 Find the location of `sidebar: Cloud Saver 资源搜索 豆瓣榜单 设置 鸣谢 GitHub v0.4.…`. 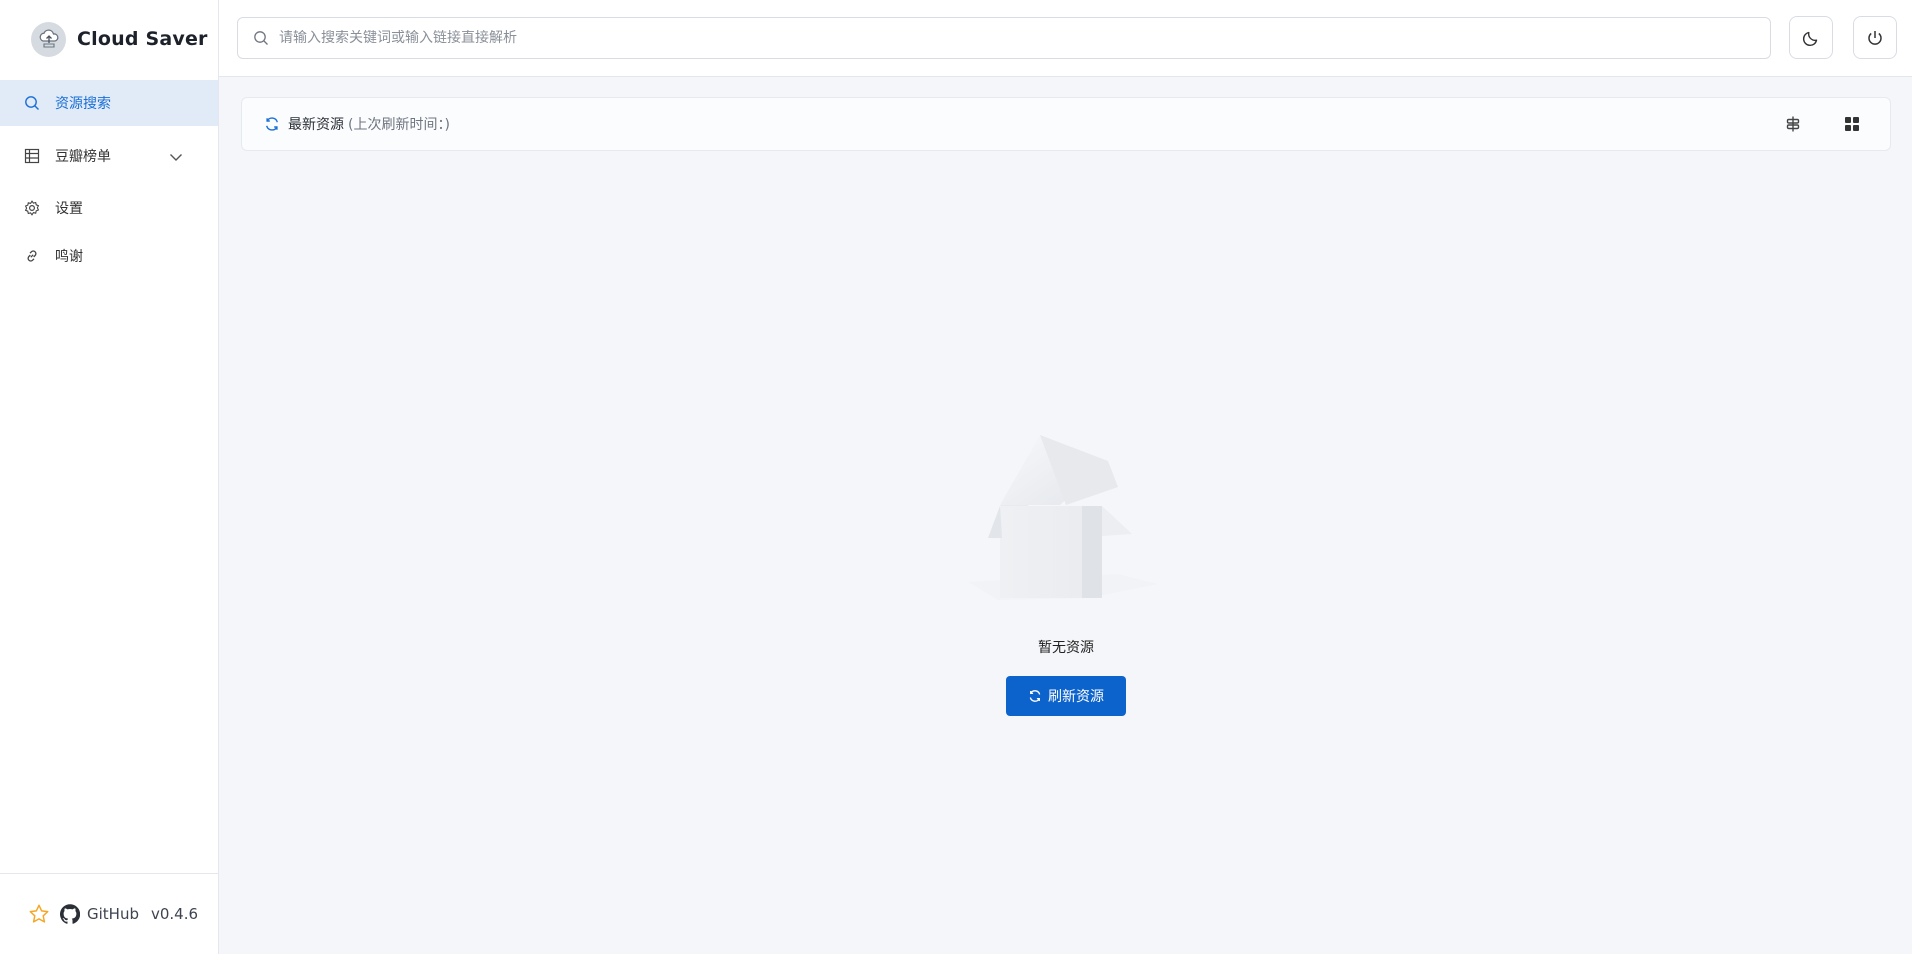

sidebar: Cloud Saver 资源搜索 豆瓣榜单 设置 鸣谢 GitHub v0.4.… is located at coordinates (109, 477).